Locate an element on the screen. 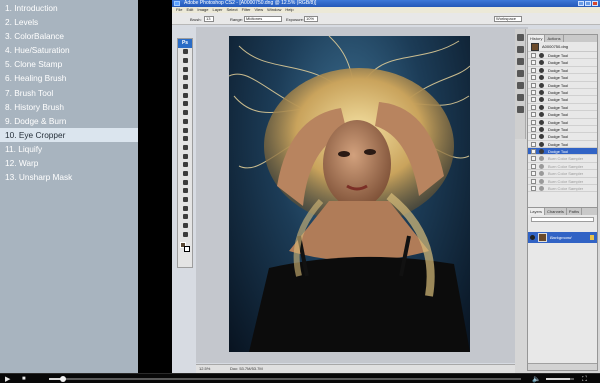 The width and height of the screenshot is (600, 383). eraser-tool-icon is located at coordinates (185, 139).